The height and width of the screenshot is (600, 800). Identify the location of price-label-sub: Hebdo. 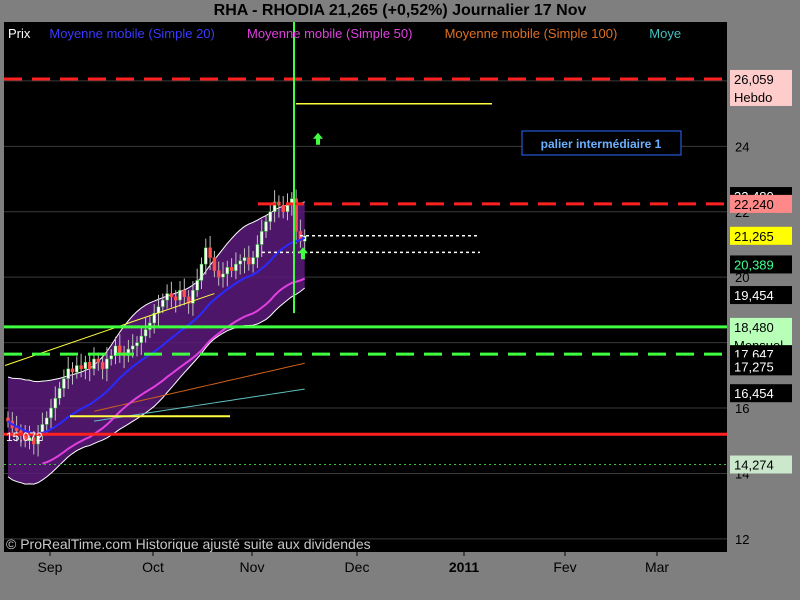
(753, 97).